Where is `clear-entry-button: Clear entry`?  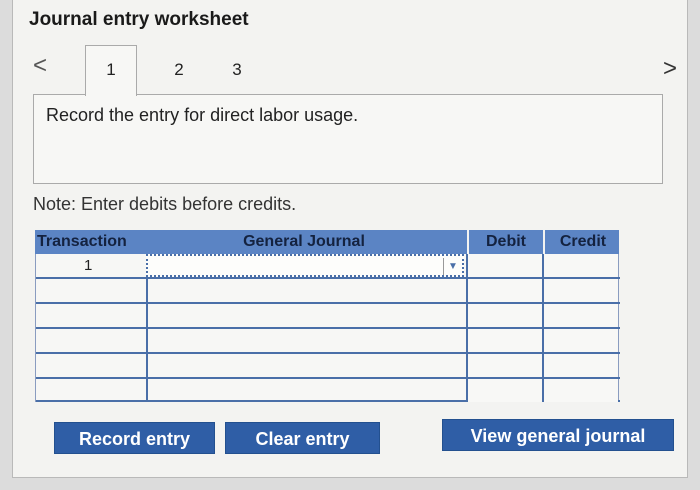
clear-entry-button: Clear entry is located at coordinates (302, 438).